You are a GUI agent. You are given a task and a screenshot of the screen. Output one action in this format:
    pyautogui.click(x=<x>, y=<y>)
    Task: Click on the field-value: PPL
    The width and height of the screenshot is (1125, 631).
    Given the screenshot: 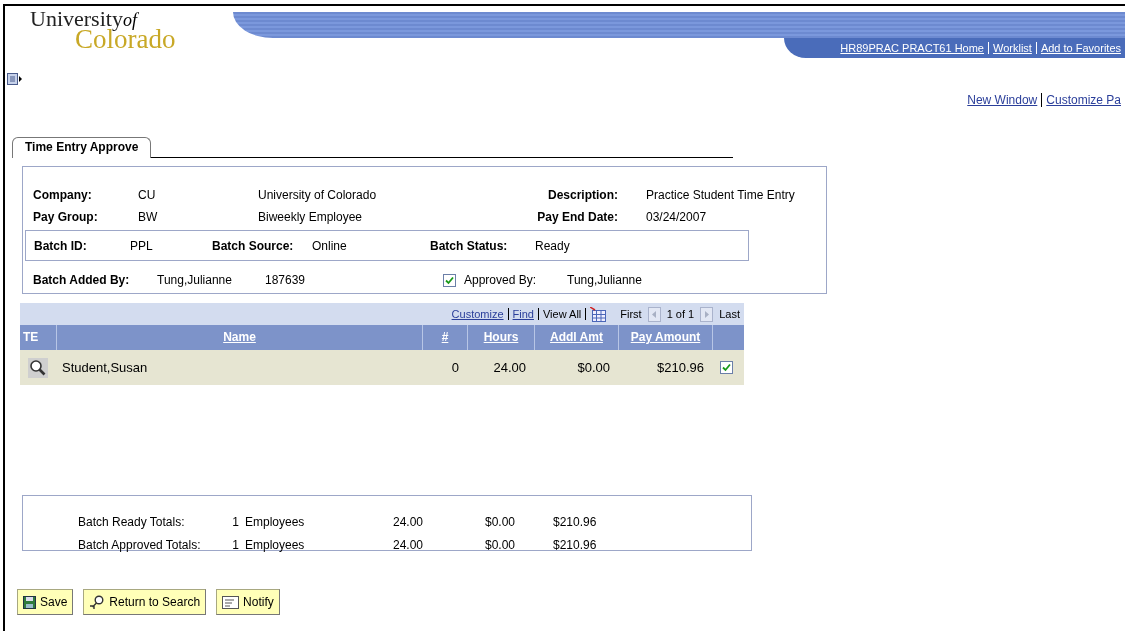 What is the action you would take?
    pyautogui.click(x=142, y=245)
    